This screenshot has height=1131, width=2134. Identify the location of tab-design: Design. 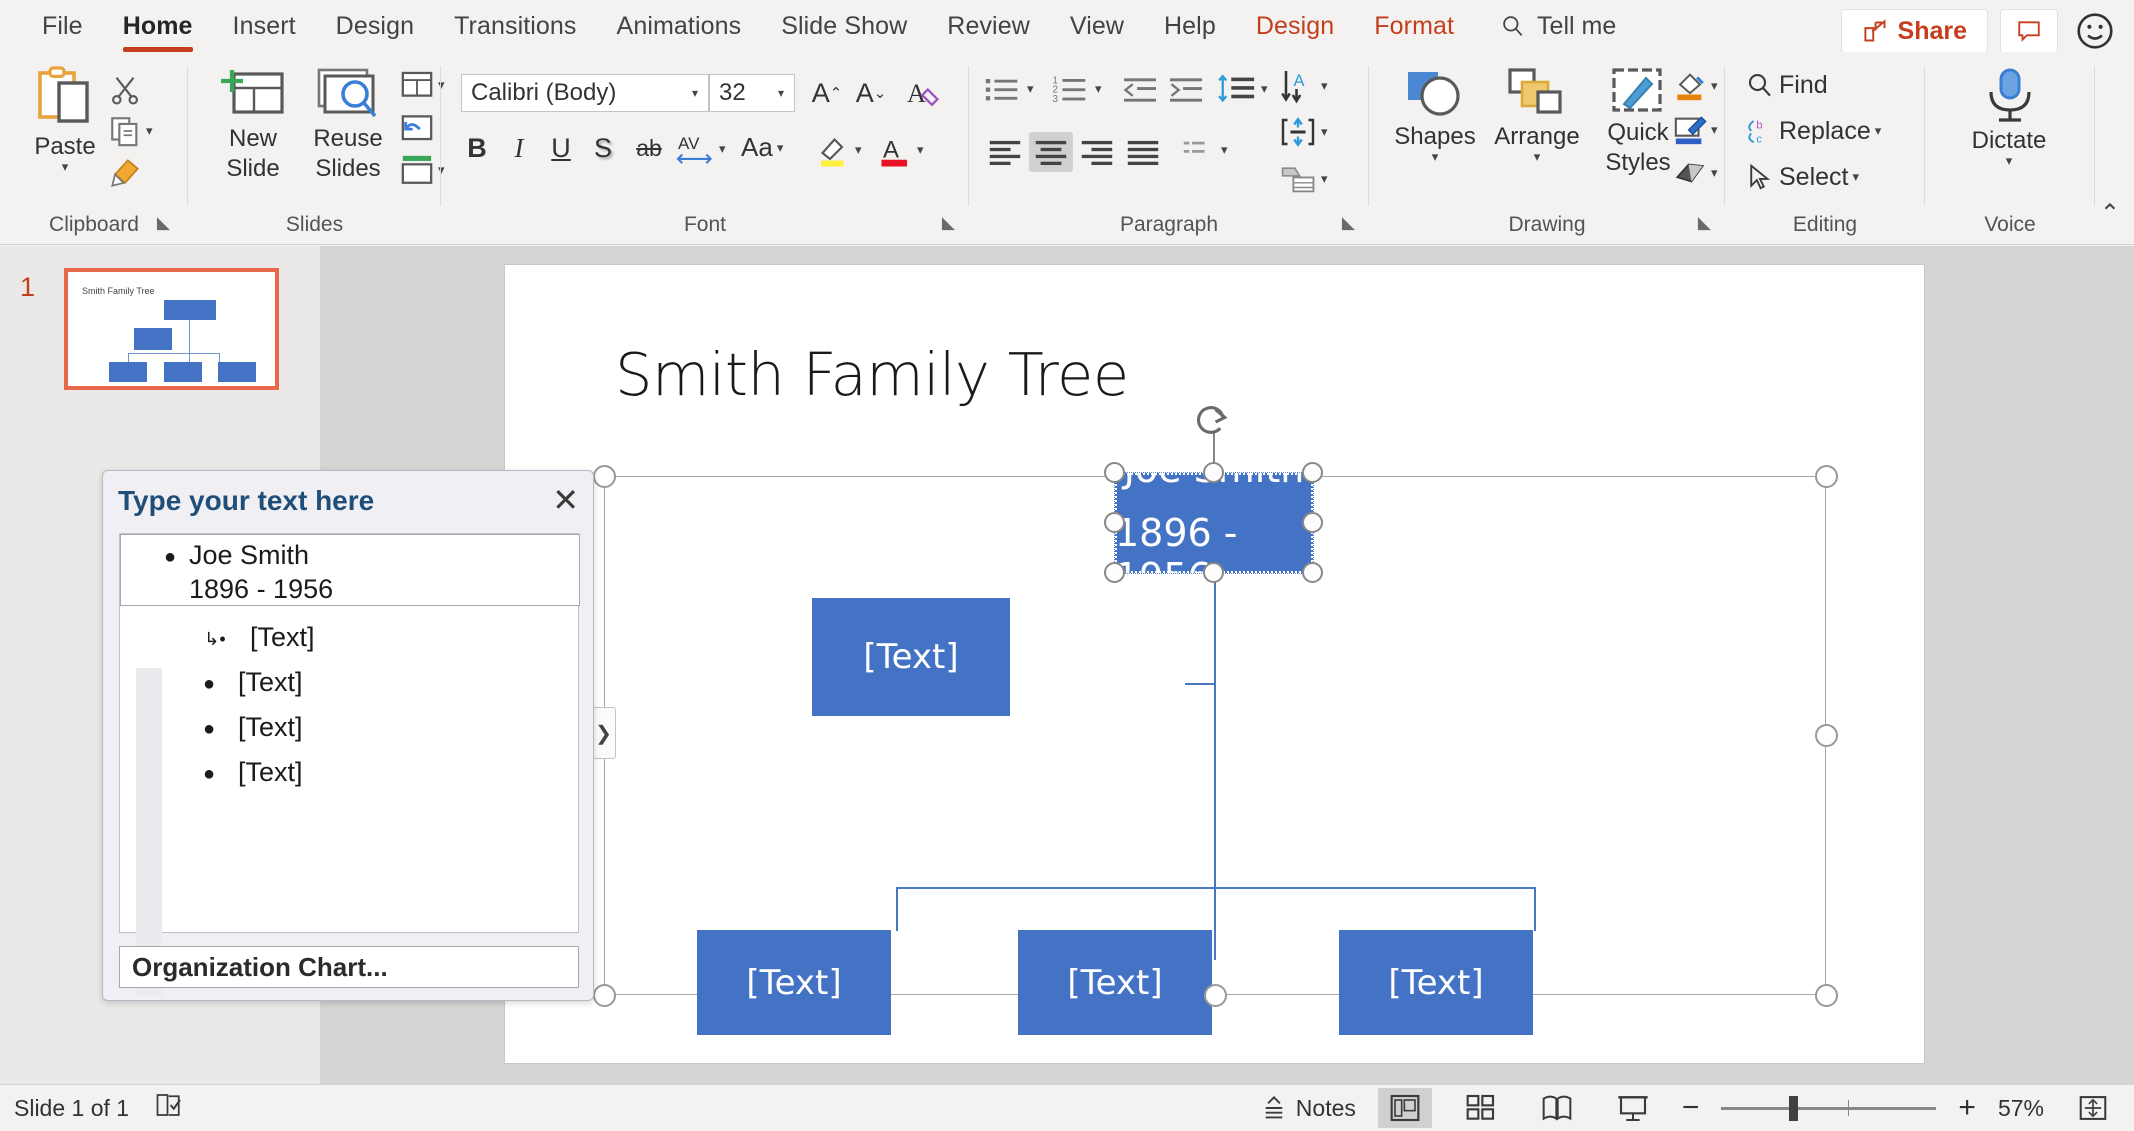
(375, 26).